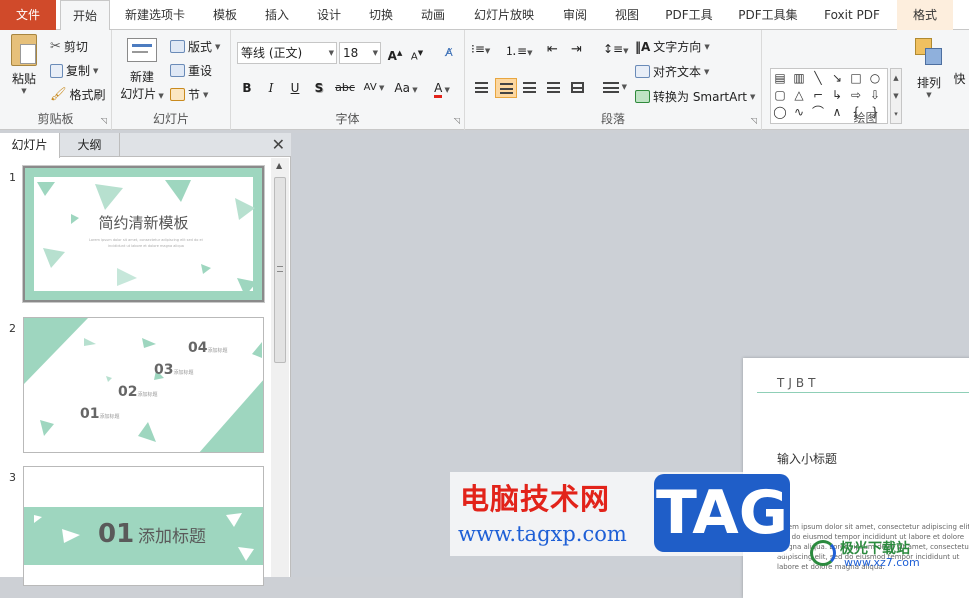  Describe the element at coordinates (875, 78) in the screenshot. I see `oval-shape-icon: ○` at that location.